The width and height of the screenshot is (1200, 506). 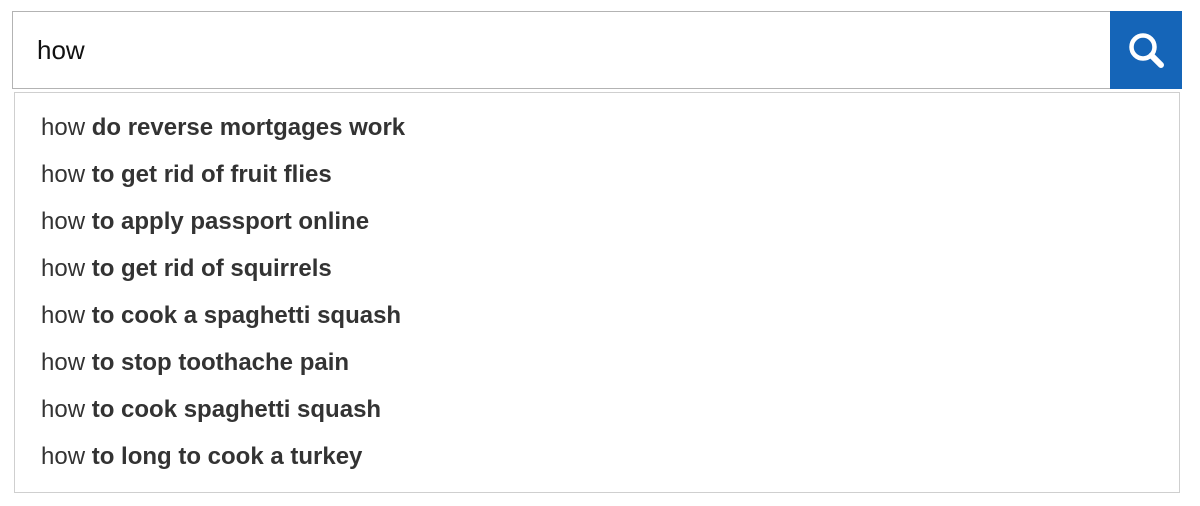 What do you see at coordinates (597, 409) in the screenshot?
I see `suggestion-item: how to cook spaghetti squash` at bounding box center [597, 409].